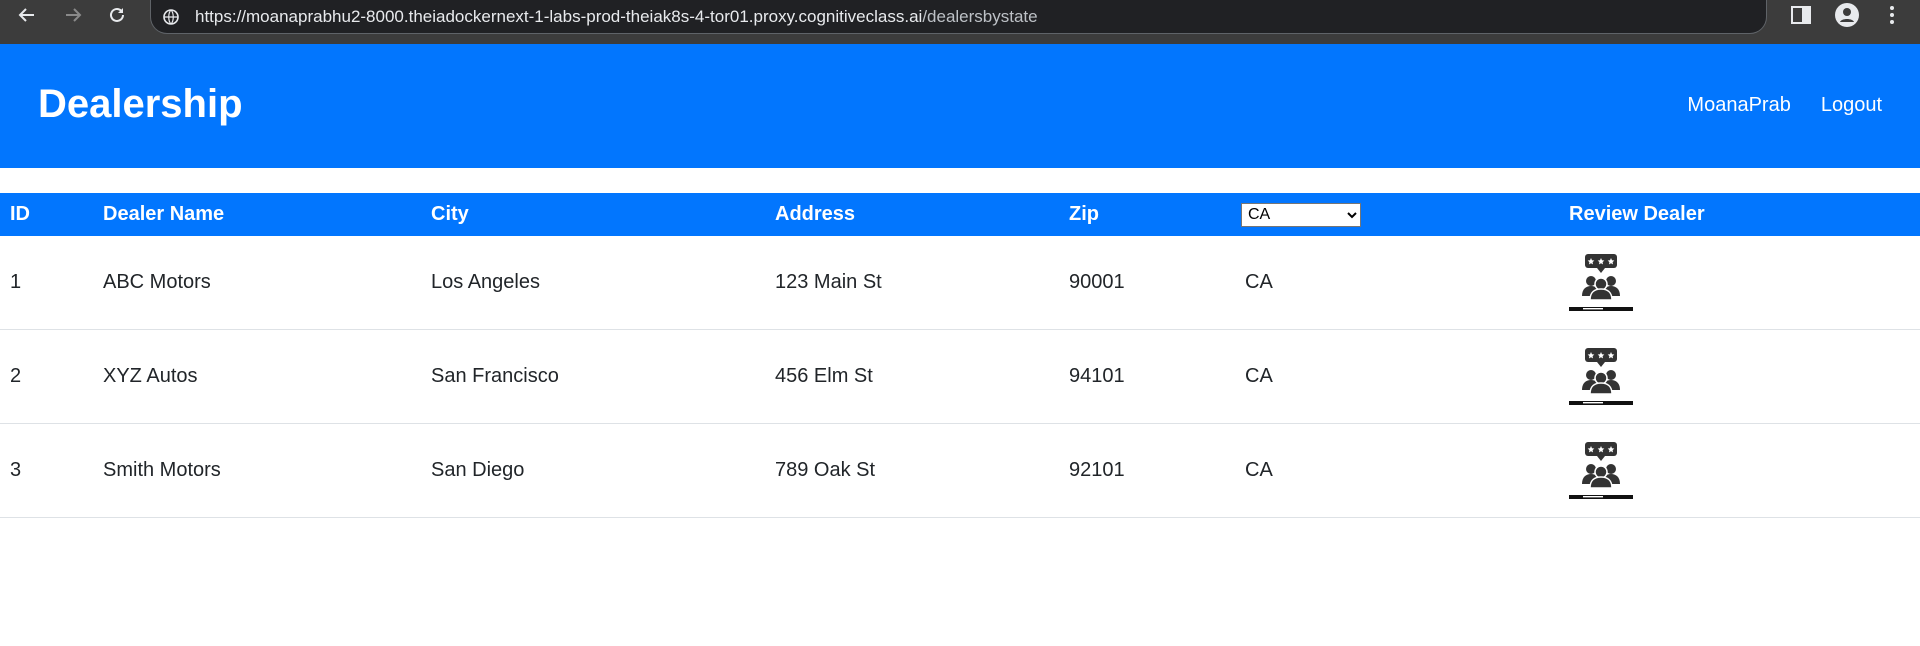 The image size is (1920, 646). What do you see at coordinates (117, 15) in the screenshot?
I see `reload-icon` at bounding box center [117, 15].